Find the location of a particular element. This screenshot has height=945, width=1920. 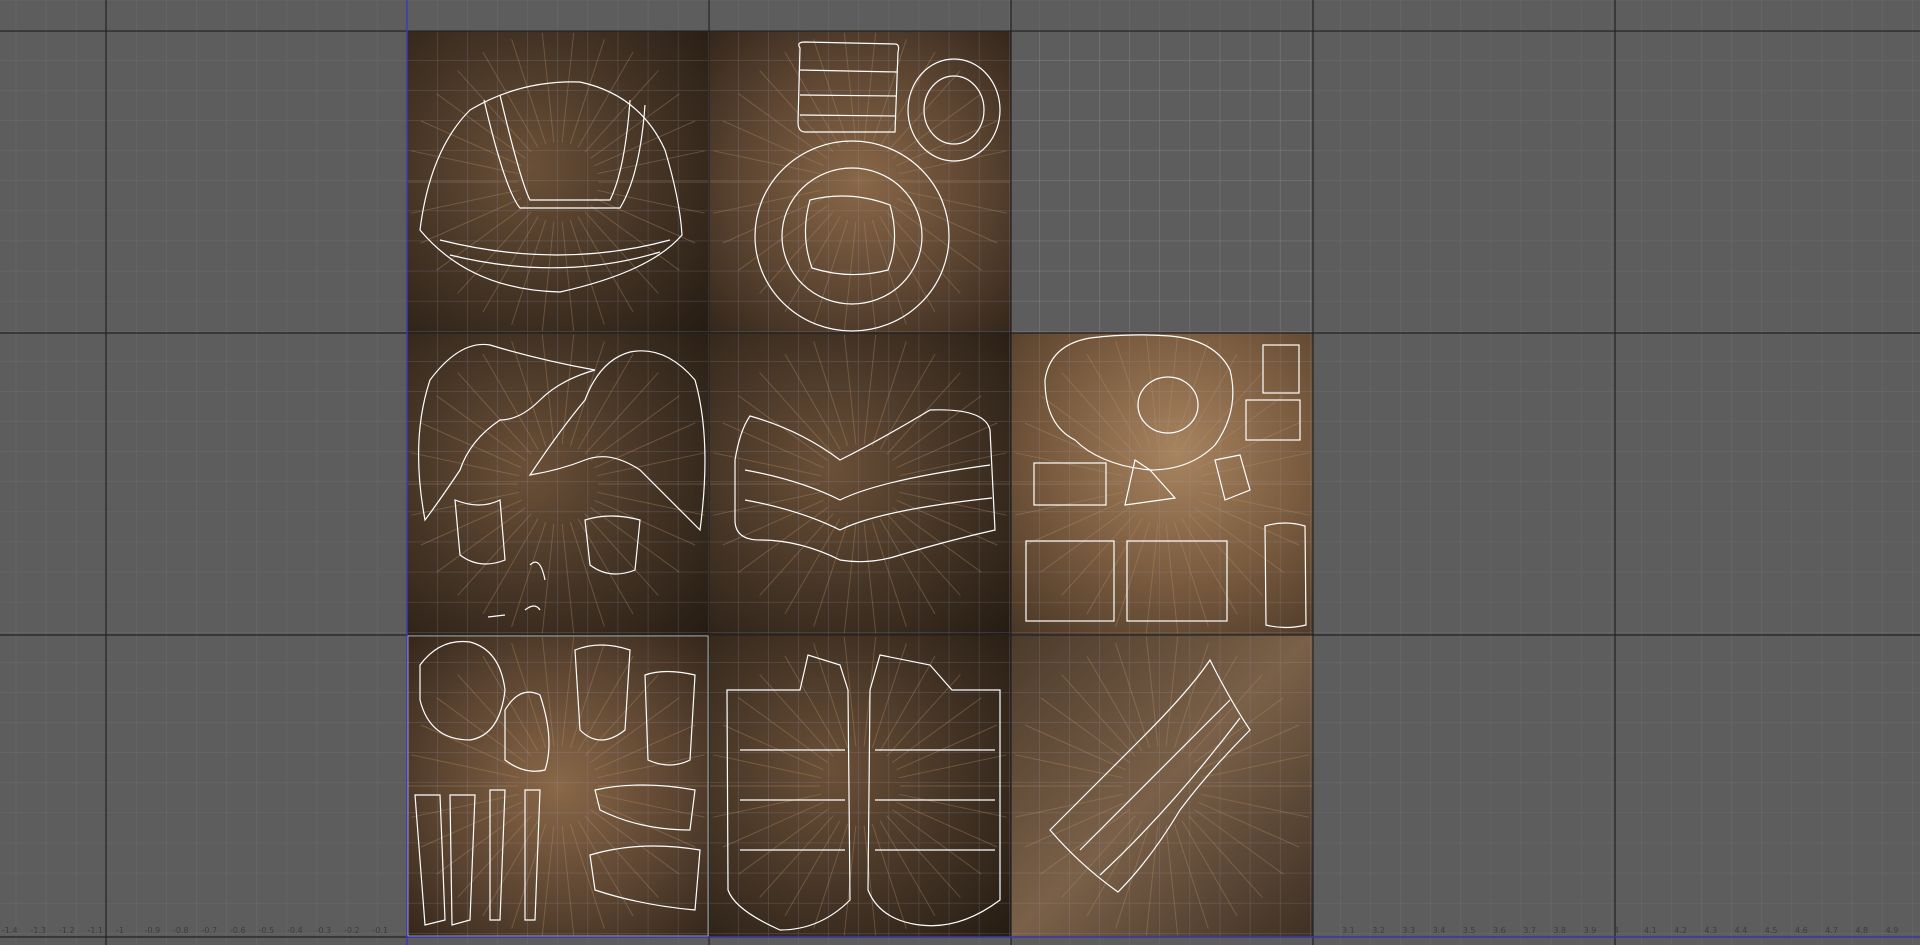

ruler-tick-label: -0.4 is located at coordinates (295, 930).